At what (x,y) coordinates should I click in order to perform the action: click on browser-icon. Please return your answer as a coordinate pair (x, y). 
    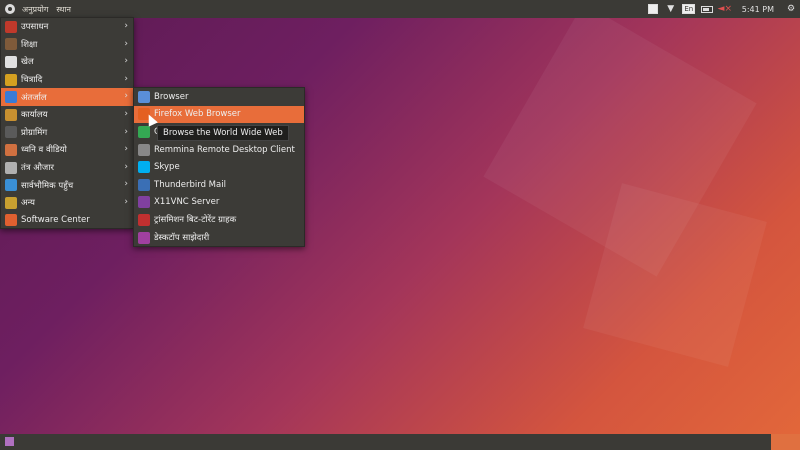
    Looking at the image, I should click on (144, 96).